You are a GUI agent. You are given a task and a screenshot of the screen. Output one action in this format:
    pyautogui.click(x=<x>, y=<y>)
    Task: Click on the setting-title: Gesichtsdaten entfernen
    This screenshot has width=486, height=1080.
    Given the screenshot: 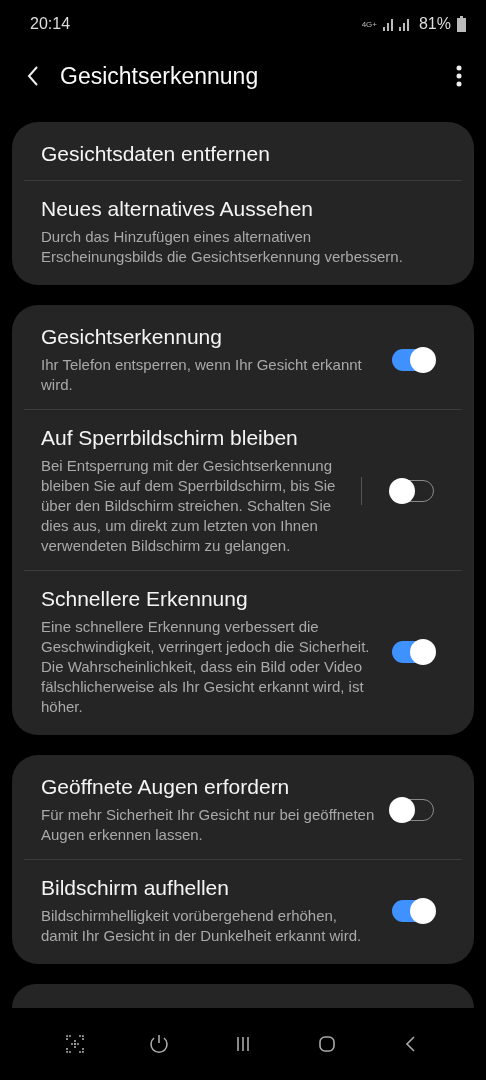 What is the action you would take?
    pyautogui.click(x=156, y=154)
    